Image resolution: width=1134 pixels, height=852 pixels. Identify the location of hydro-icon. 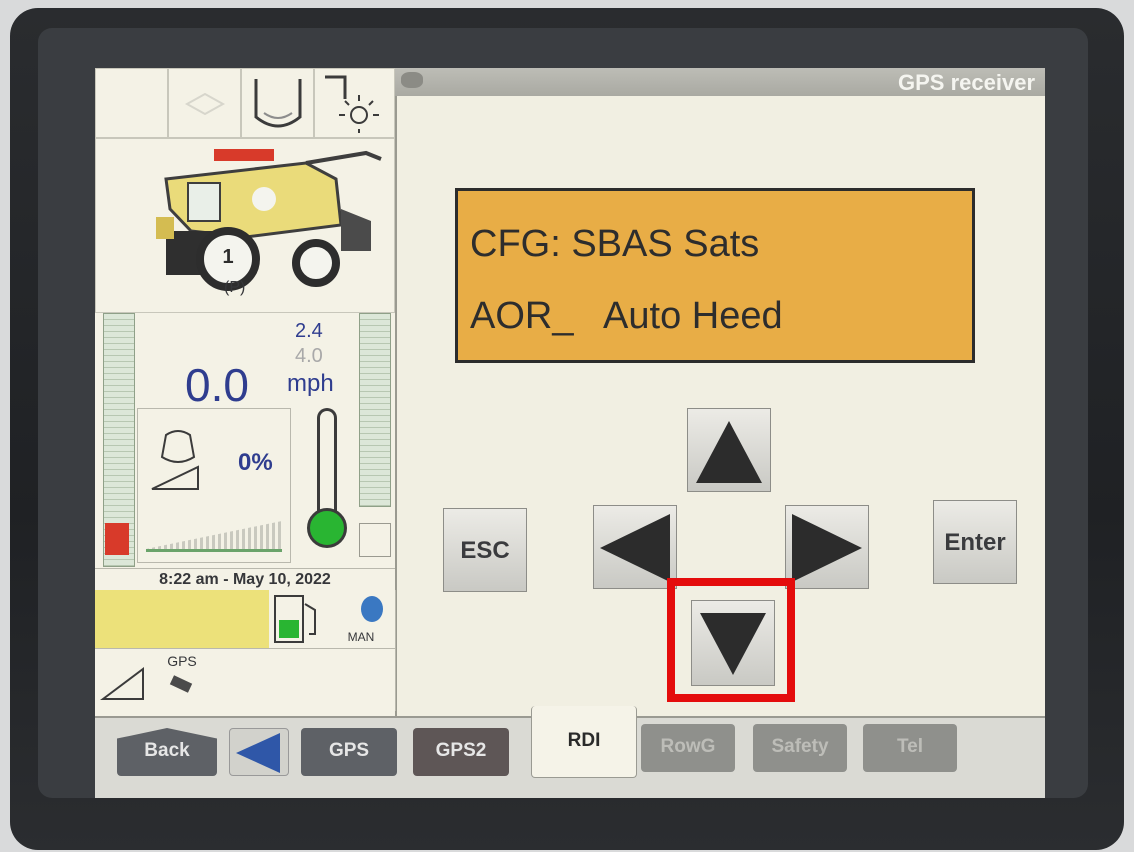
(375, 540).